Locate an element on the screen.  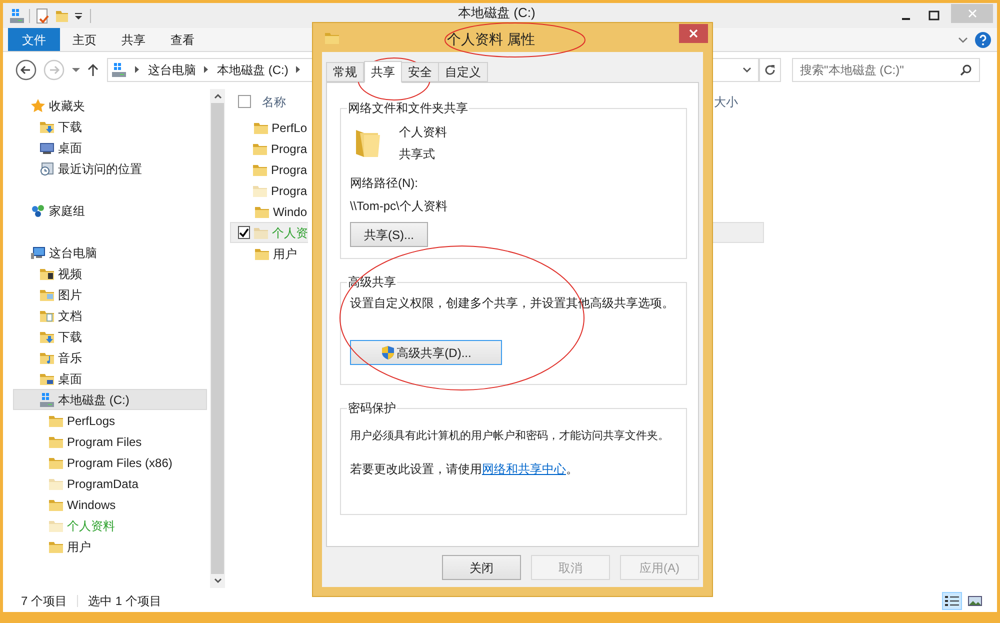
refresh-icon is located at coordinates (770, 70).